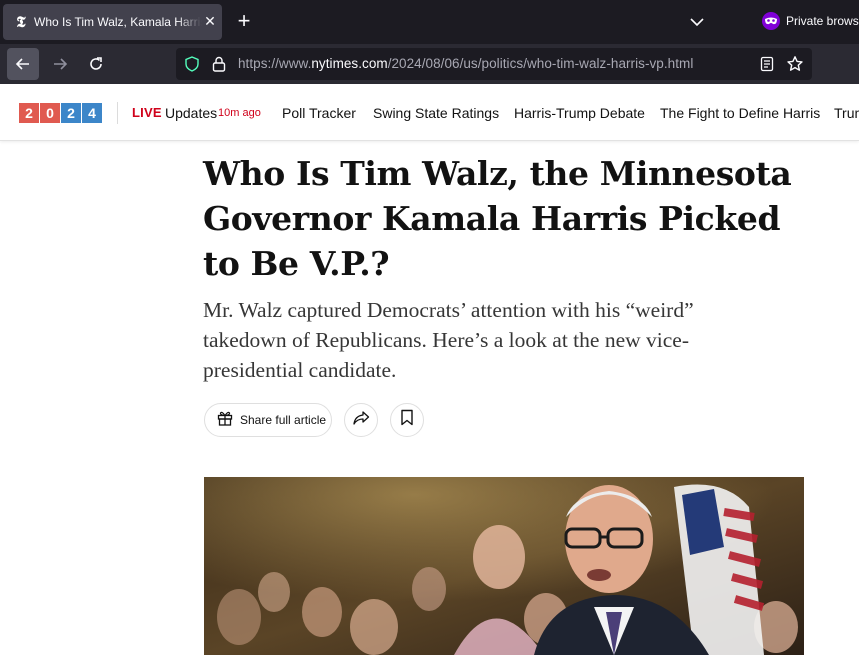  I want to click on reload-button, so click(96, 64).